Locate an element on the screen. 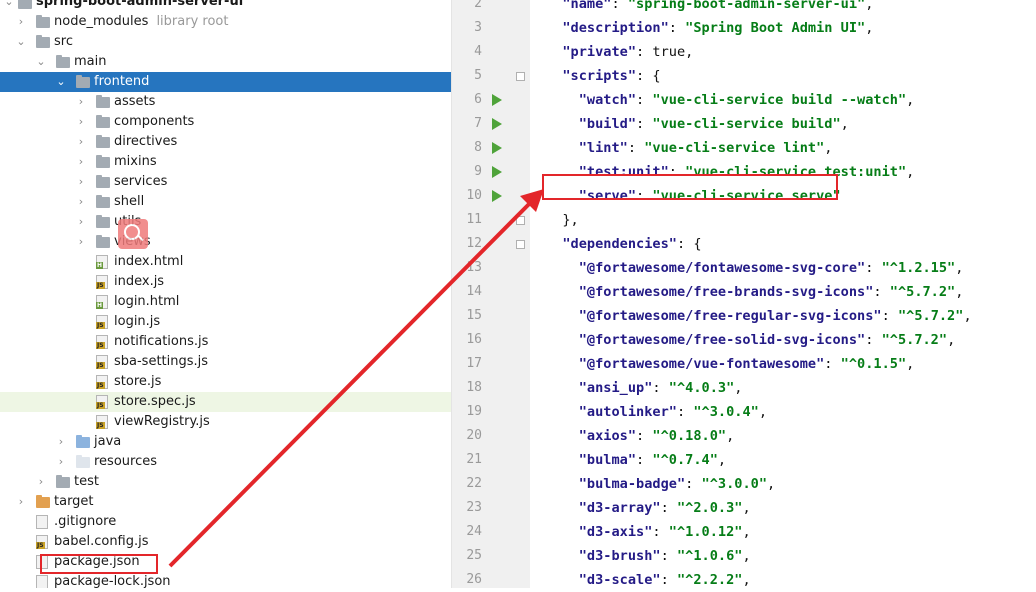 The width and height of the screenshot is (1036, 592). code-line: "autolinker": "^3.0.4", is located at coordinates (656, 412).